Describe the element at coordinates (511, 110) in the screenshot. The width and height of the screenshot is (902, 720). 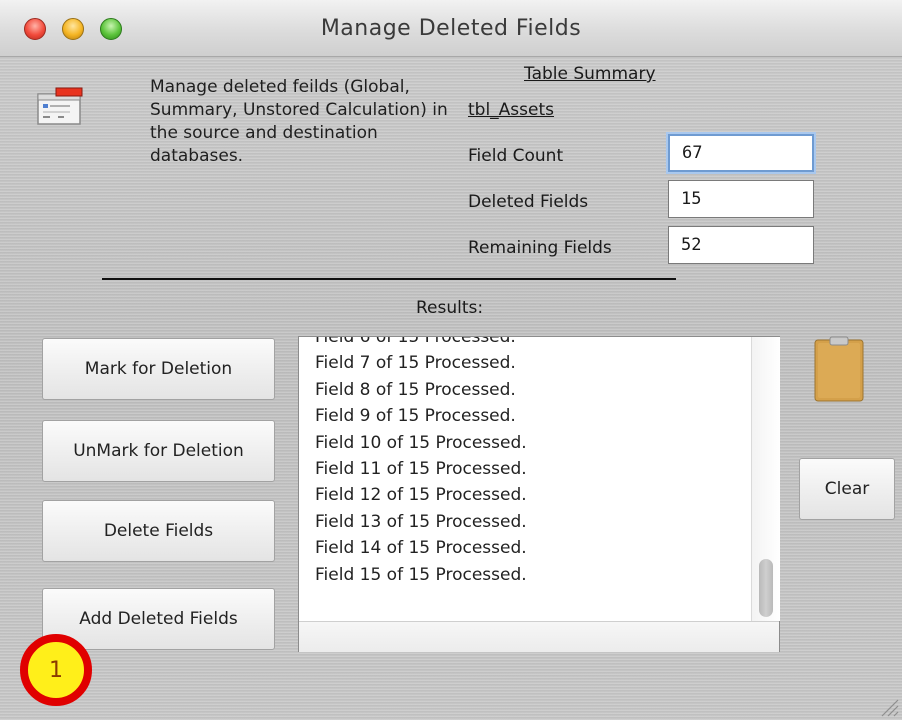
I see `table-name-link: tbl_Assets` at that location.